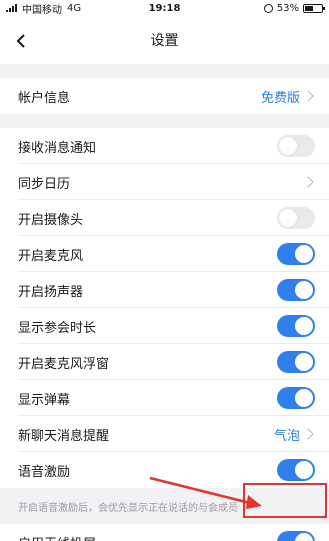 The height and width of the screenshot is (541, 329). I want to click on highlight-box, so click(285, 500).